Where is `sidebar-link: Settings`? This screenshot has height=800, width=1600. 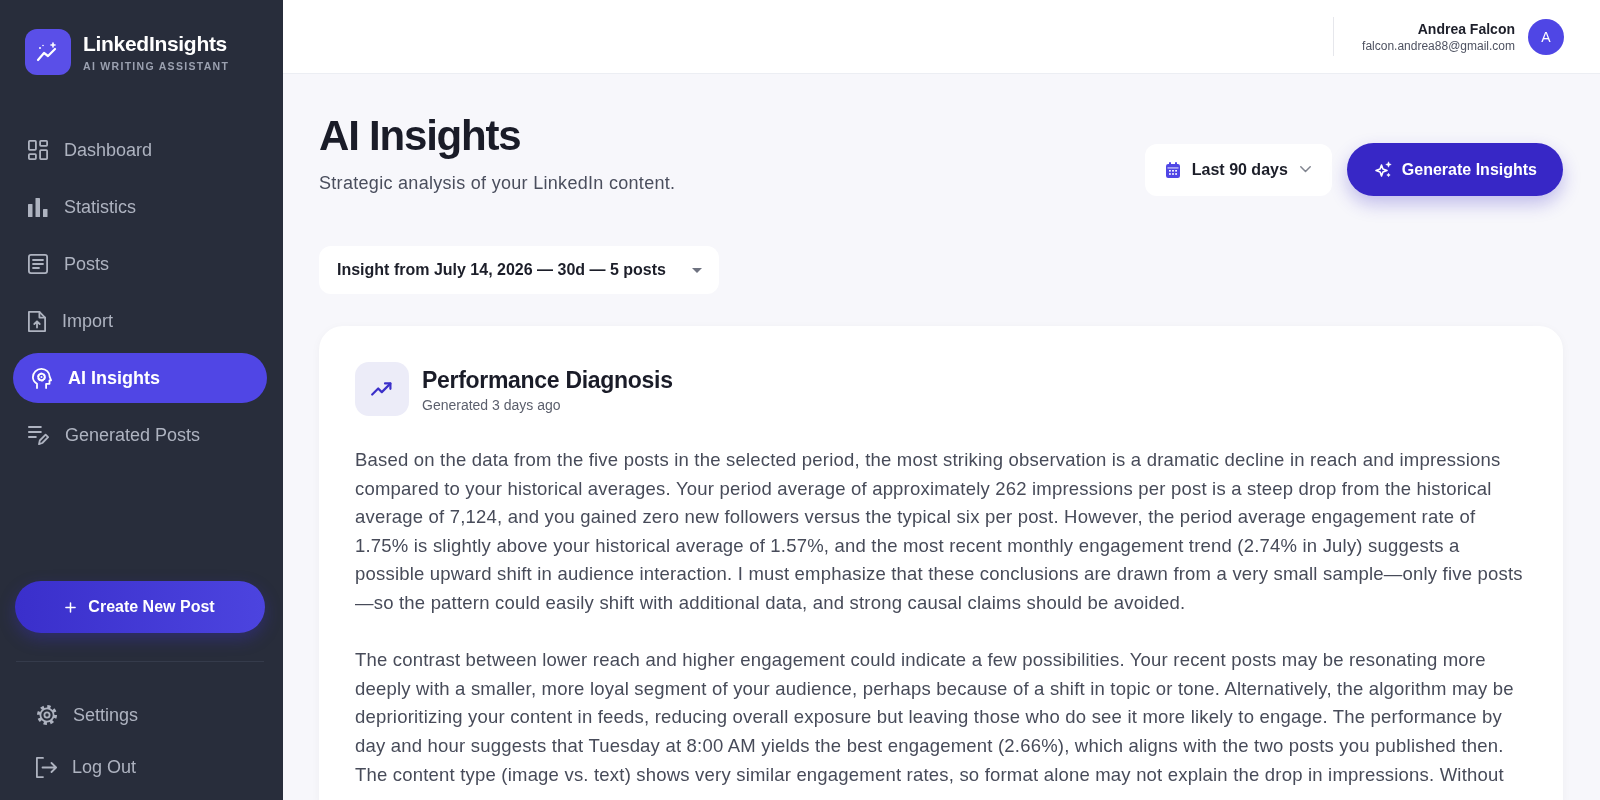 sidebar-link: Settings is located at coordinates (88, 715).